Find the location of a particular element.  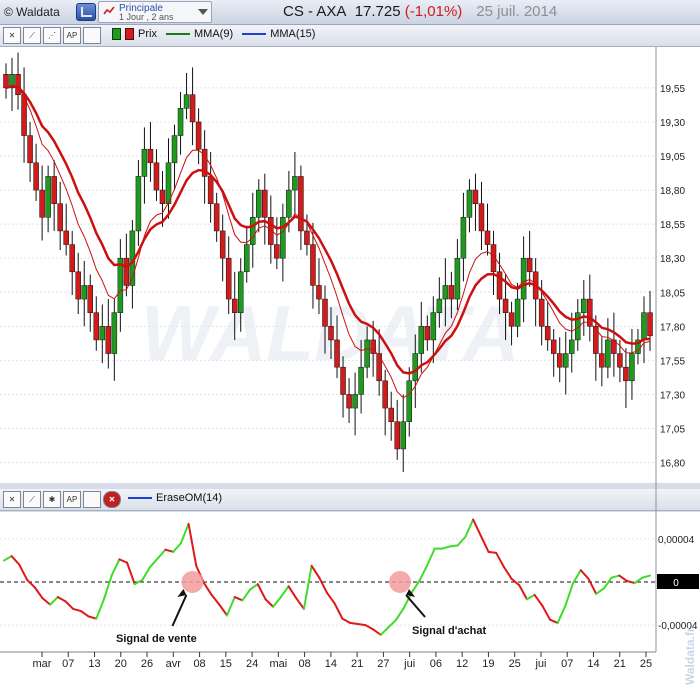

x-tick-label: 06 is located at coordinates (436, 664).